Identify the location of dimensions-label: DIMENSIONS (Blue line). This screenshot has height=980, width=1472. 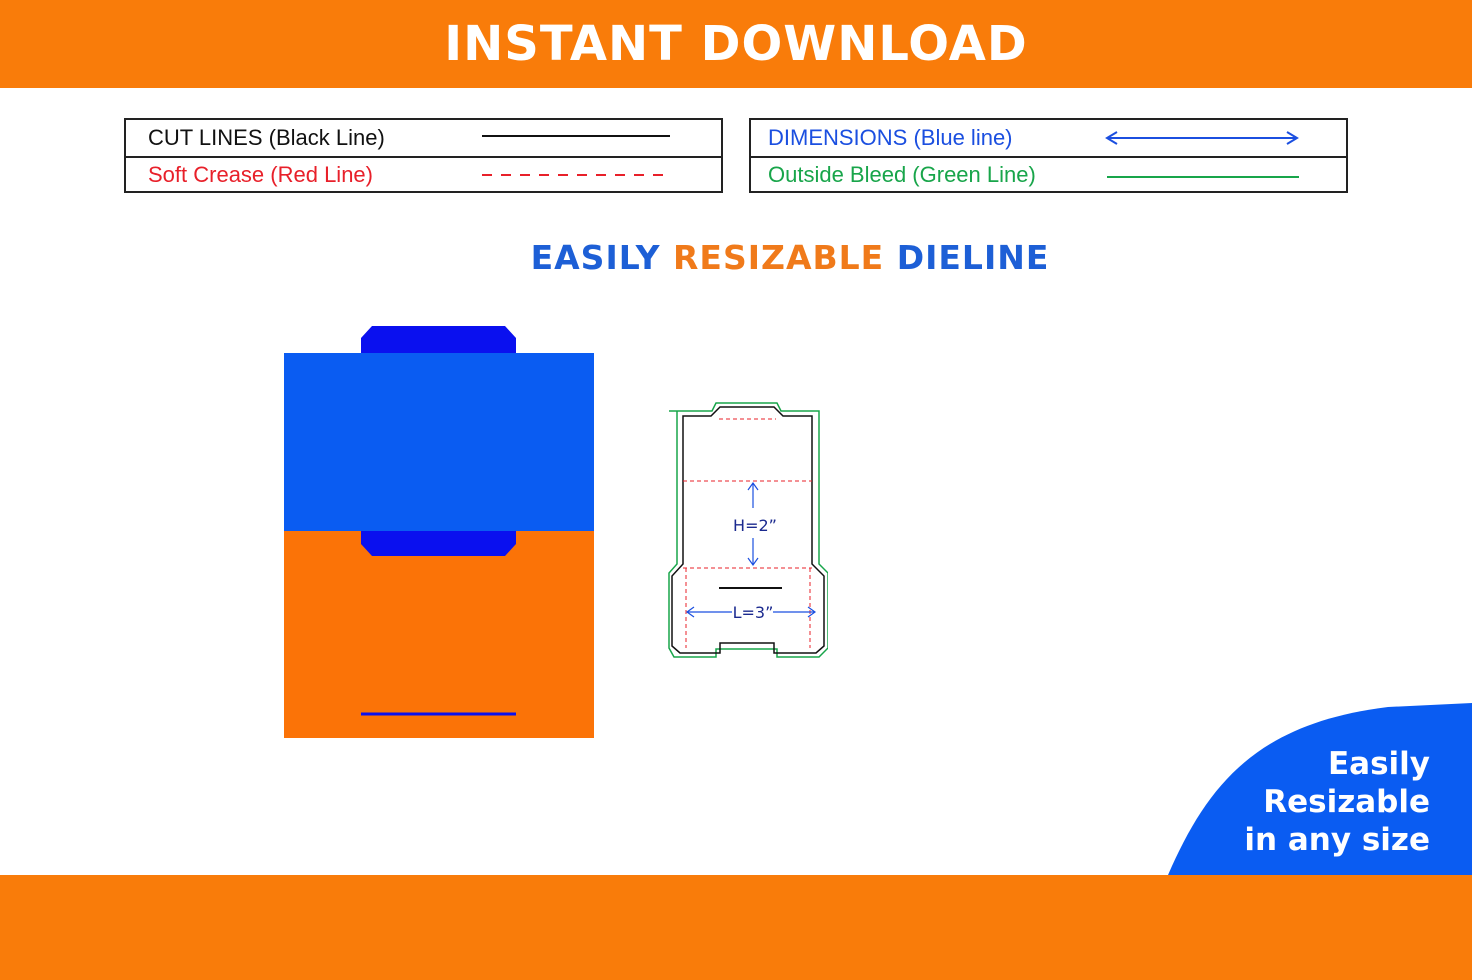
(890, 137).